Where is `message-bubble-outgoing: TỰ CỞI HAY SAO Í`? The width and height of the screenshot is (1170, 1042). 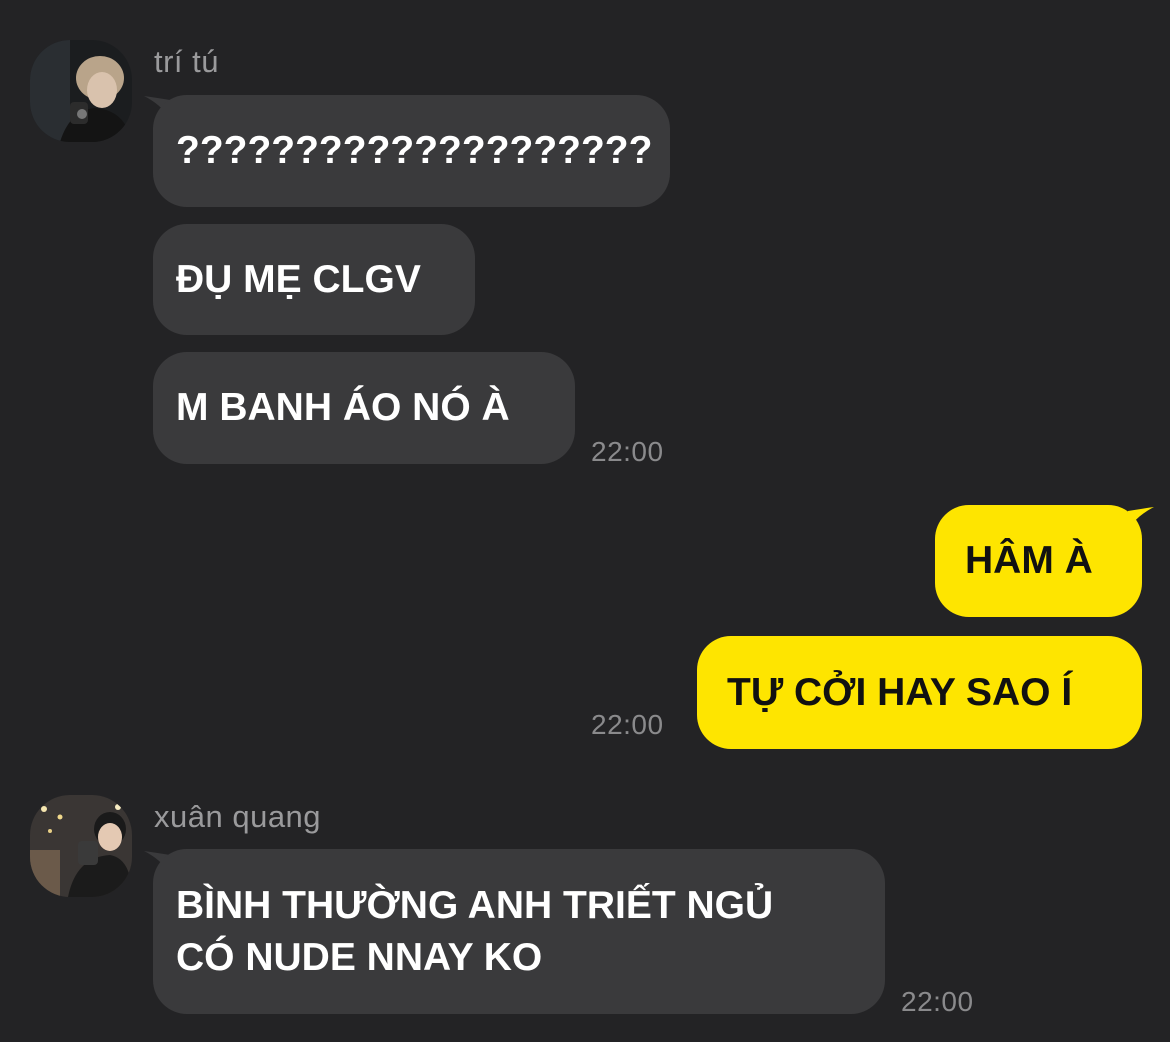
message-bubble-outgoing: TỰ CỞI HAY SAO Í is located at coordinates (919, 692).